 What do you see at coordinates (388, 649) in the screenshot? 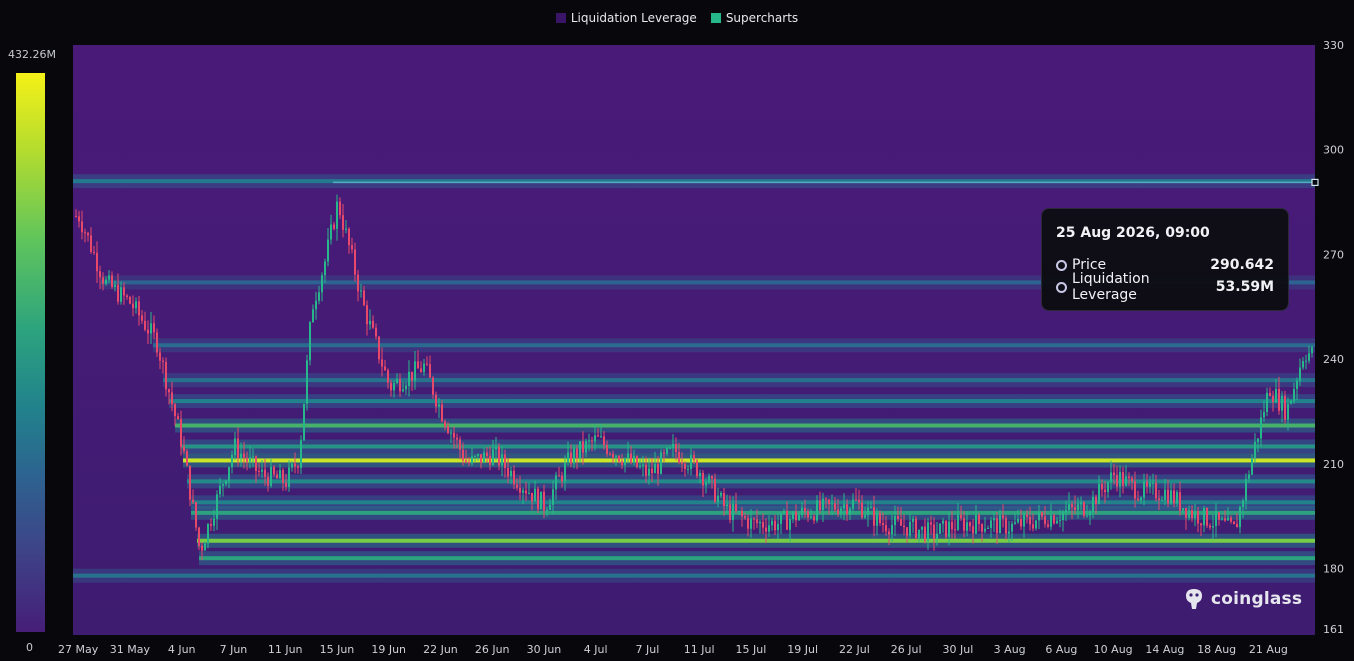
I see `x-tick-label: 19 Jun` at bounding box center [388, 649].